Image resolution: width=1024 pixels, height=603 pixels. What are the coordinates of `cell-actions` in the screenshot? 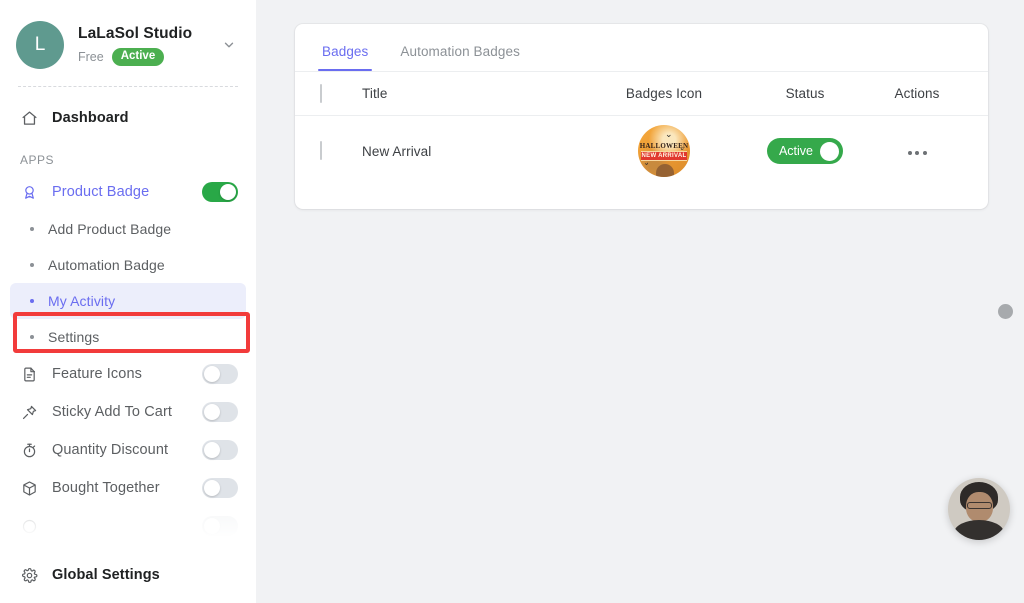 It's located at (917, 151).